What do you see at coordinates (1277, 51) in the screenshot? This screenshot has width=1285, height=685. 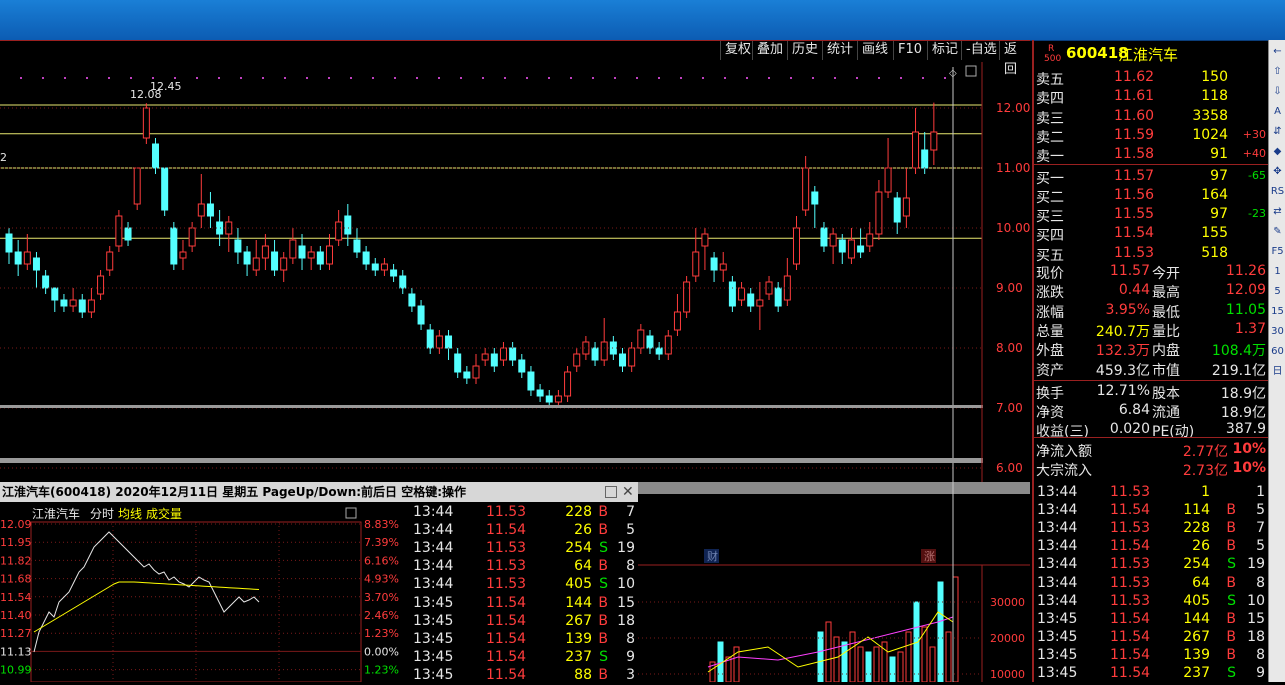 I see `side-tool-icon: ←` at bounding box center [1277, 51].